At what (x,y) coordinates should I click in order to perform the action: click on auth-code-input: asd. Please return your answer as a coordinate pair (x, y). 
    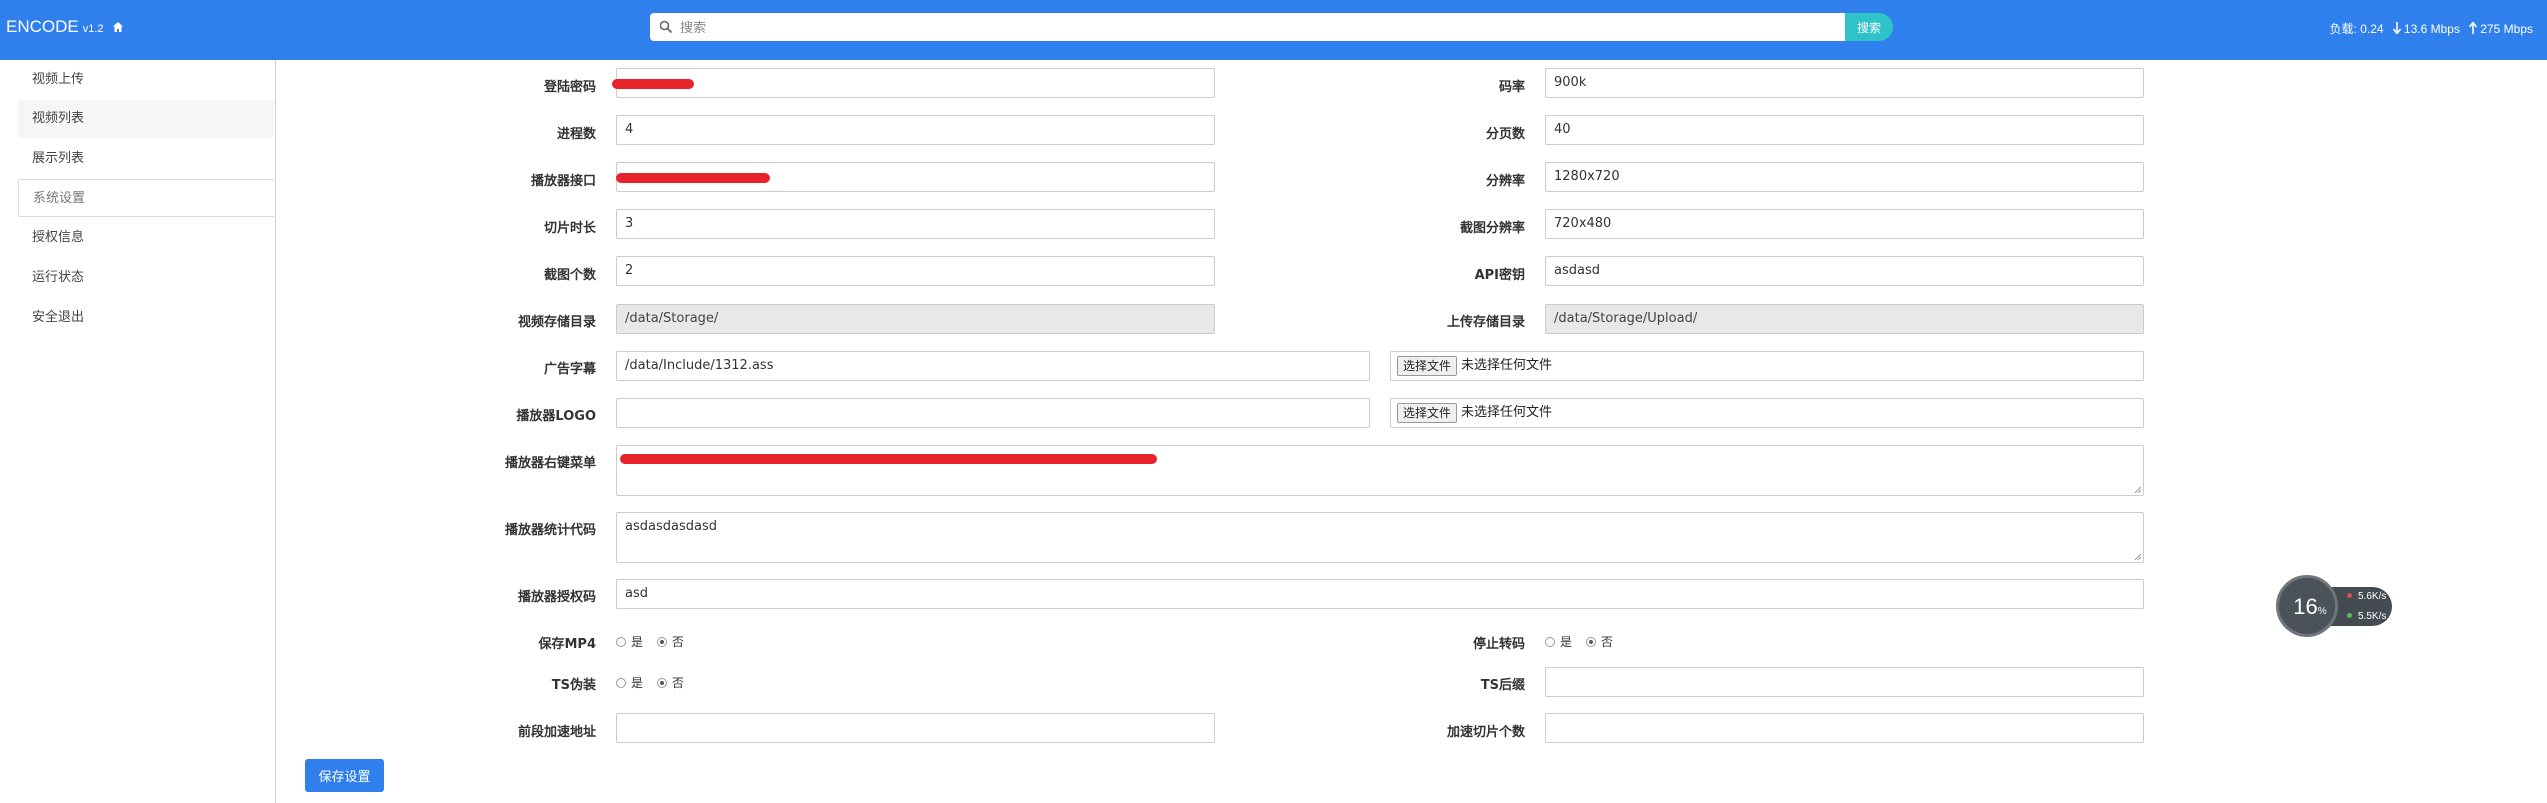
    Looking at the image, I should click on (1380, 594).